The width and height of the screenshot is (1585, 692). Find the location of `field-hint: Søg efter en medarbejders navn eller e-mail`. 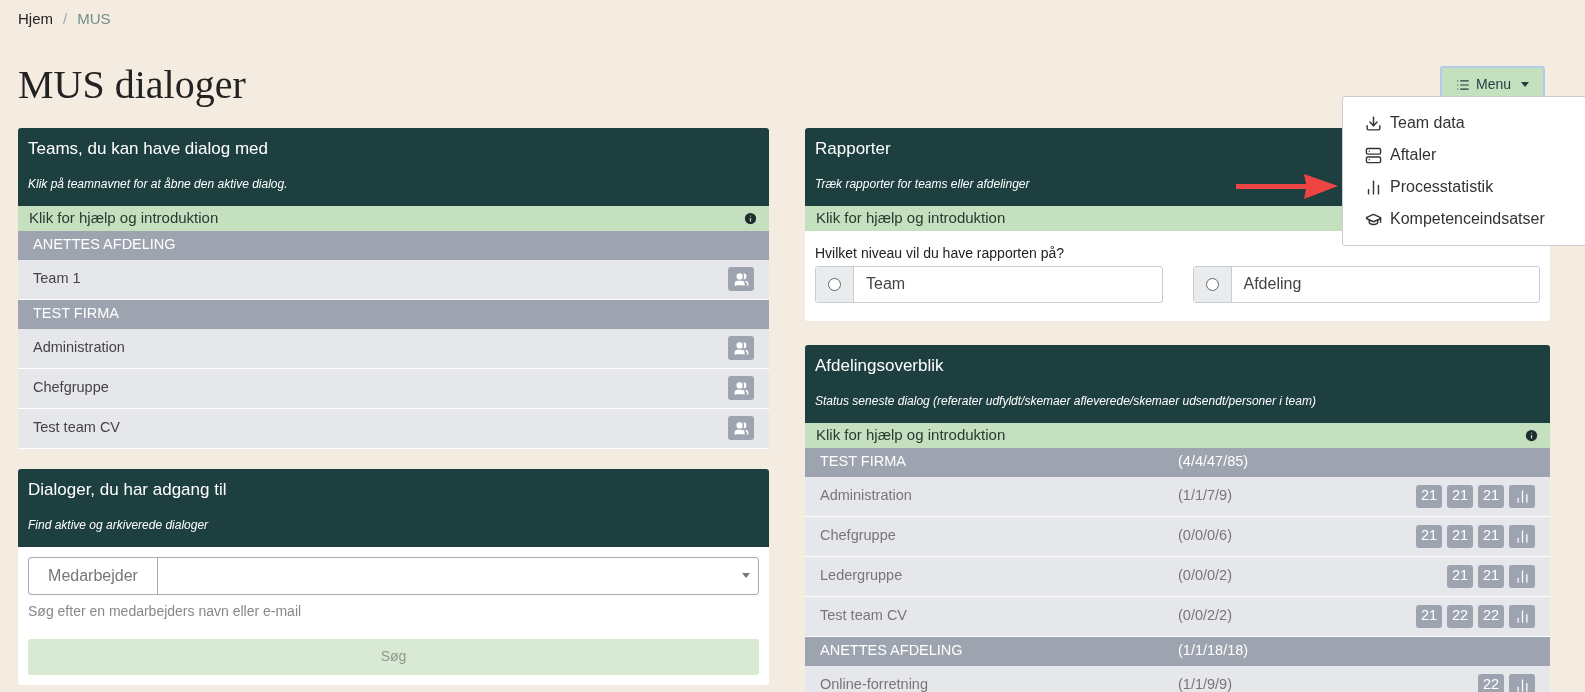

field-hint: Søg efter en medarbejders navn eller e-mail is located at coordinates (165, 611).